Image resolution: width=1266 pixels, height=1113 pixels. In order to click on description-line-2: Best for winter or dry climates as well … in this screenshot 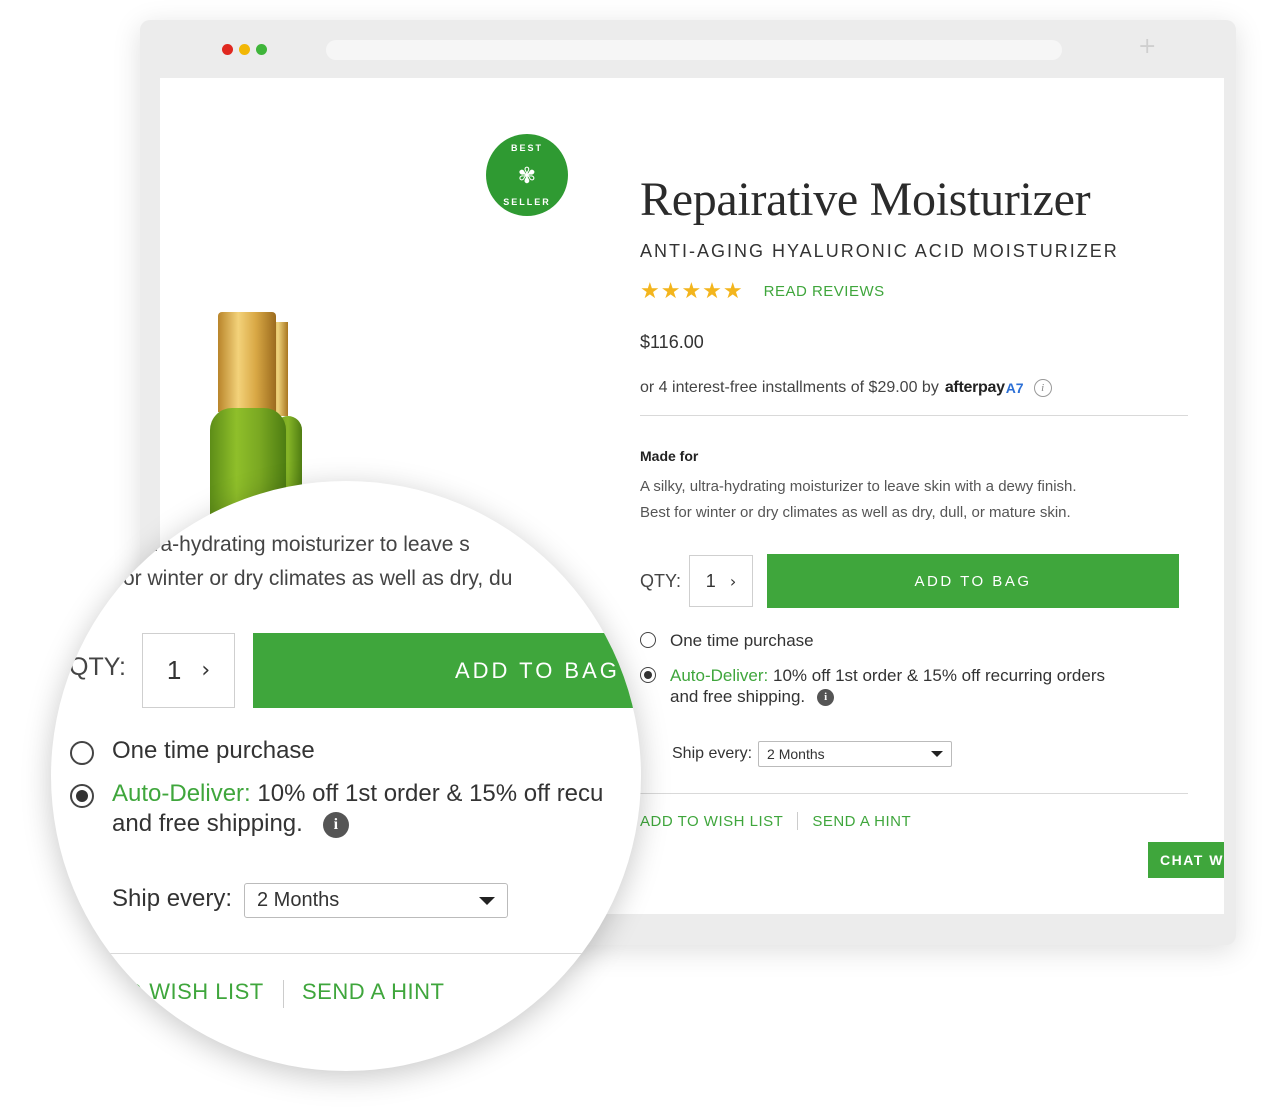, I will do `click(855, 512)`.